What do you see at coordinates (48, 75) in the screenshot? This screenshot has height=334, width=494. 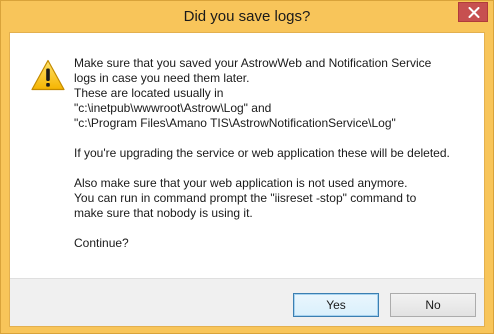 I see `warning-icon` at bounding box center [48, 75].